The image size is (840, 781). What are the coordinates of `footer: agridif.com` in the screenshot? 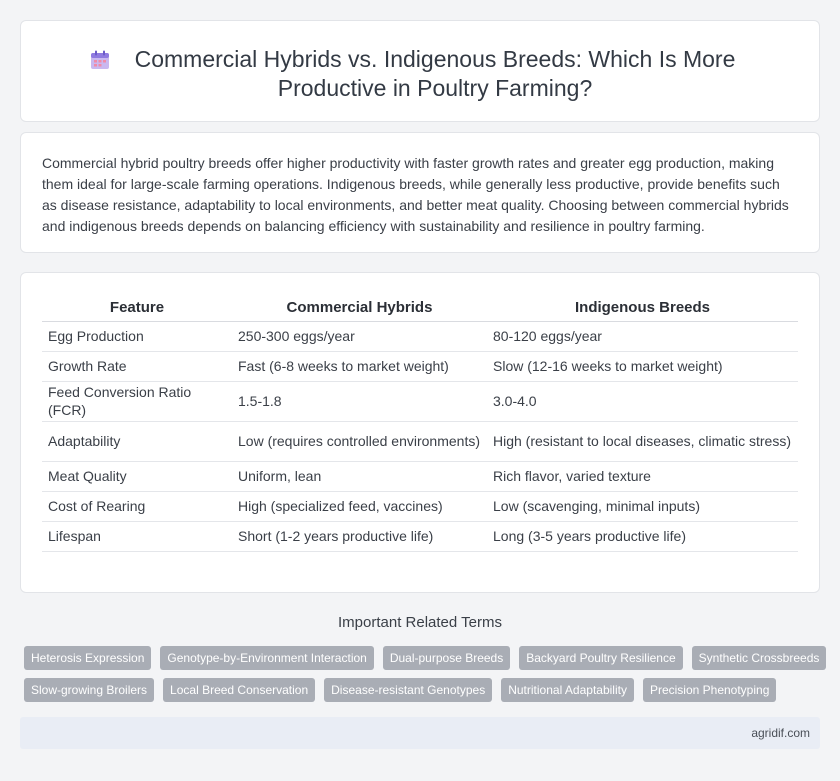 It's located at (420, 733).